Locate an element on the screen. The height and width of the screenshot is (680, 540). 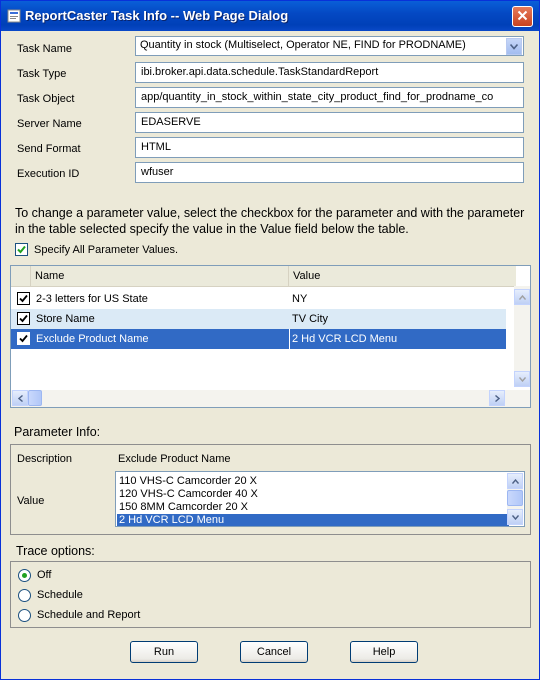
send-format-label: Send Format is located at coordinates (49, 149).